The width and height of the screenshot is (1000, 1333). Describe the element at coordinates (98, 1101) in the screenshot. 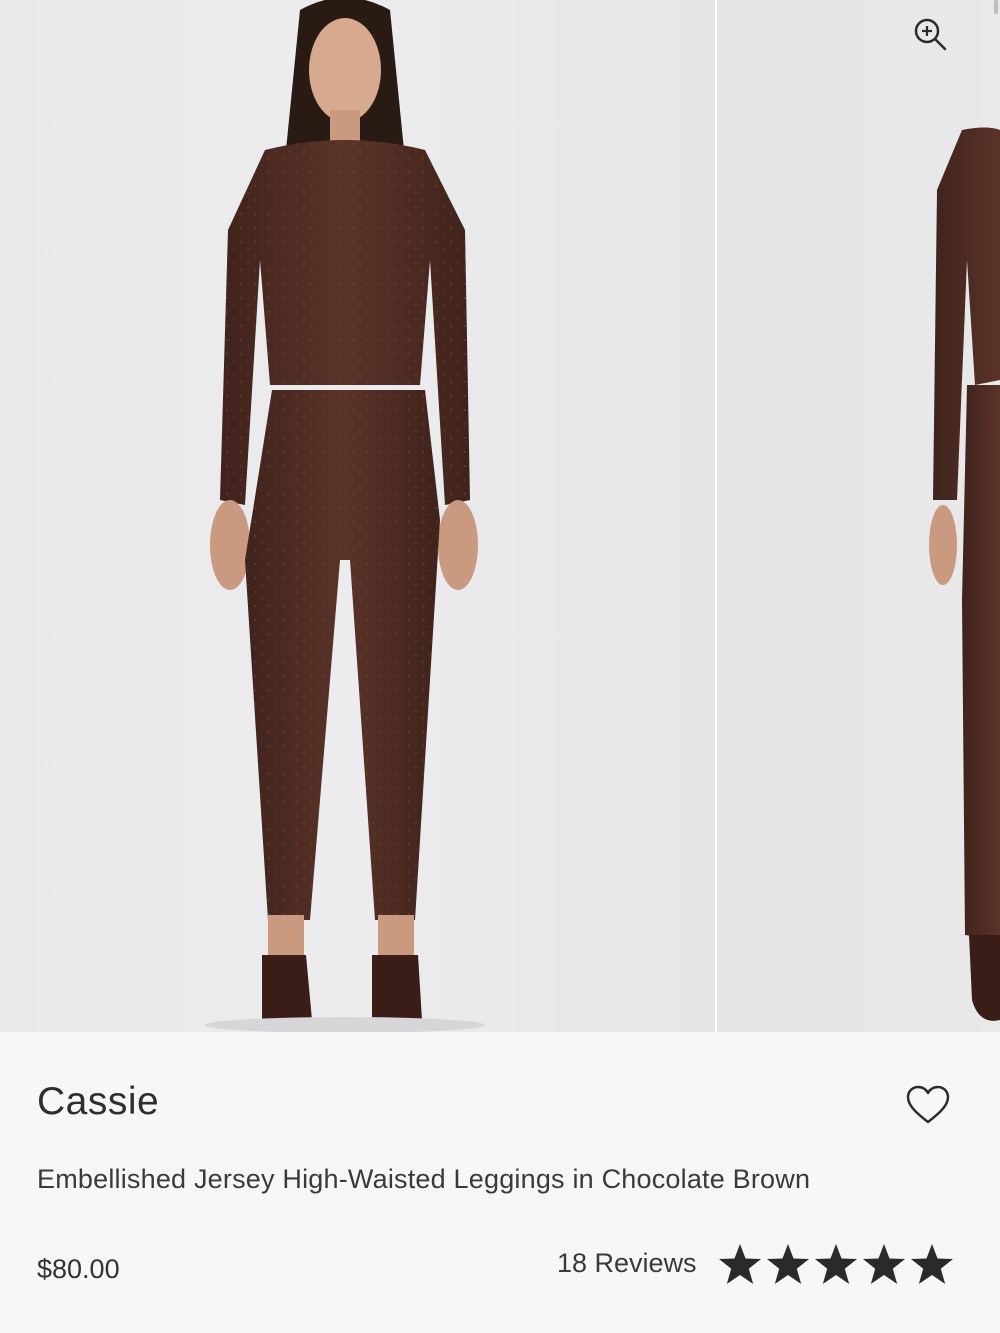

I see `product-brand: Cassie` at that location.